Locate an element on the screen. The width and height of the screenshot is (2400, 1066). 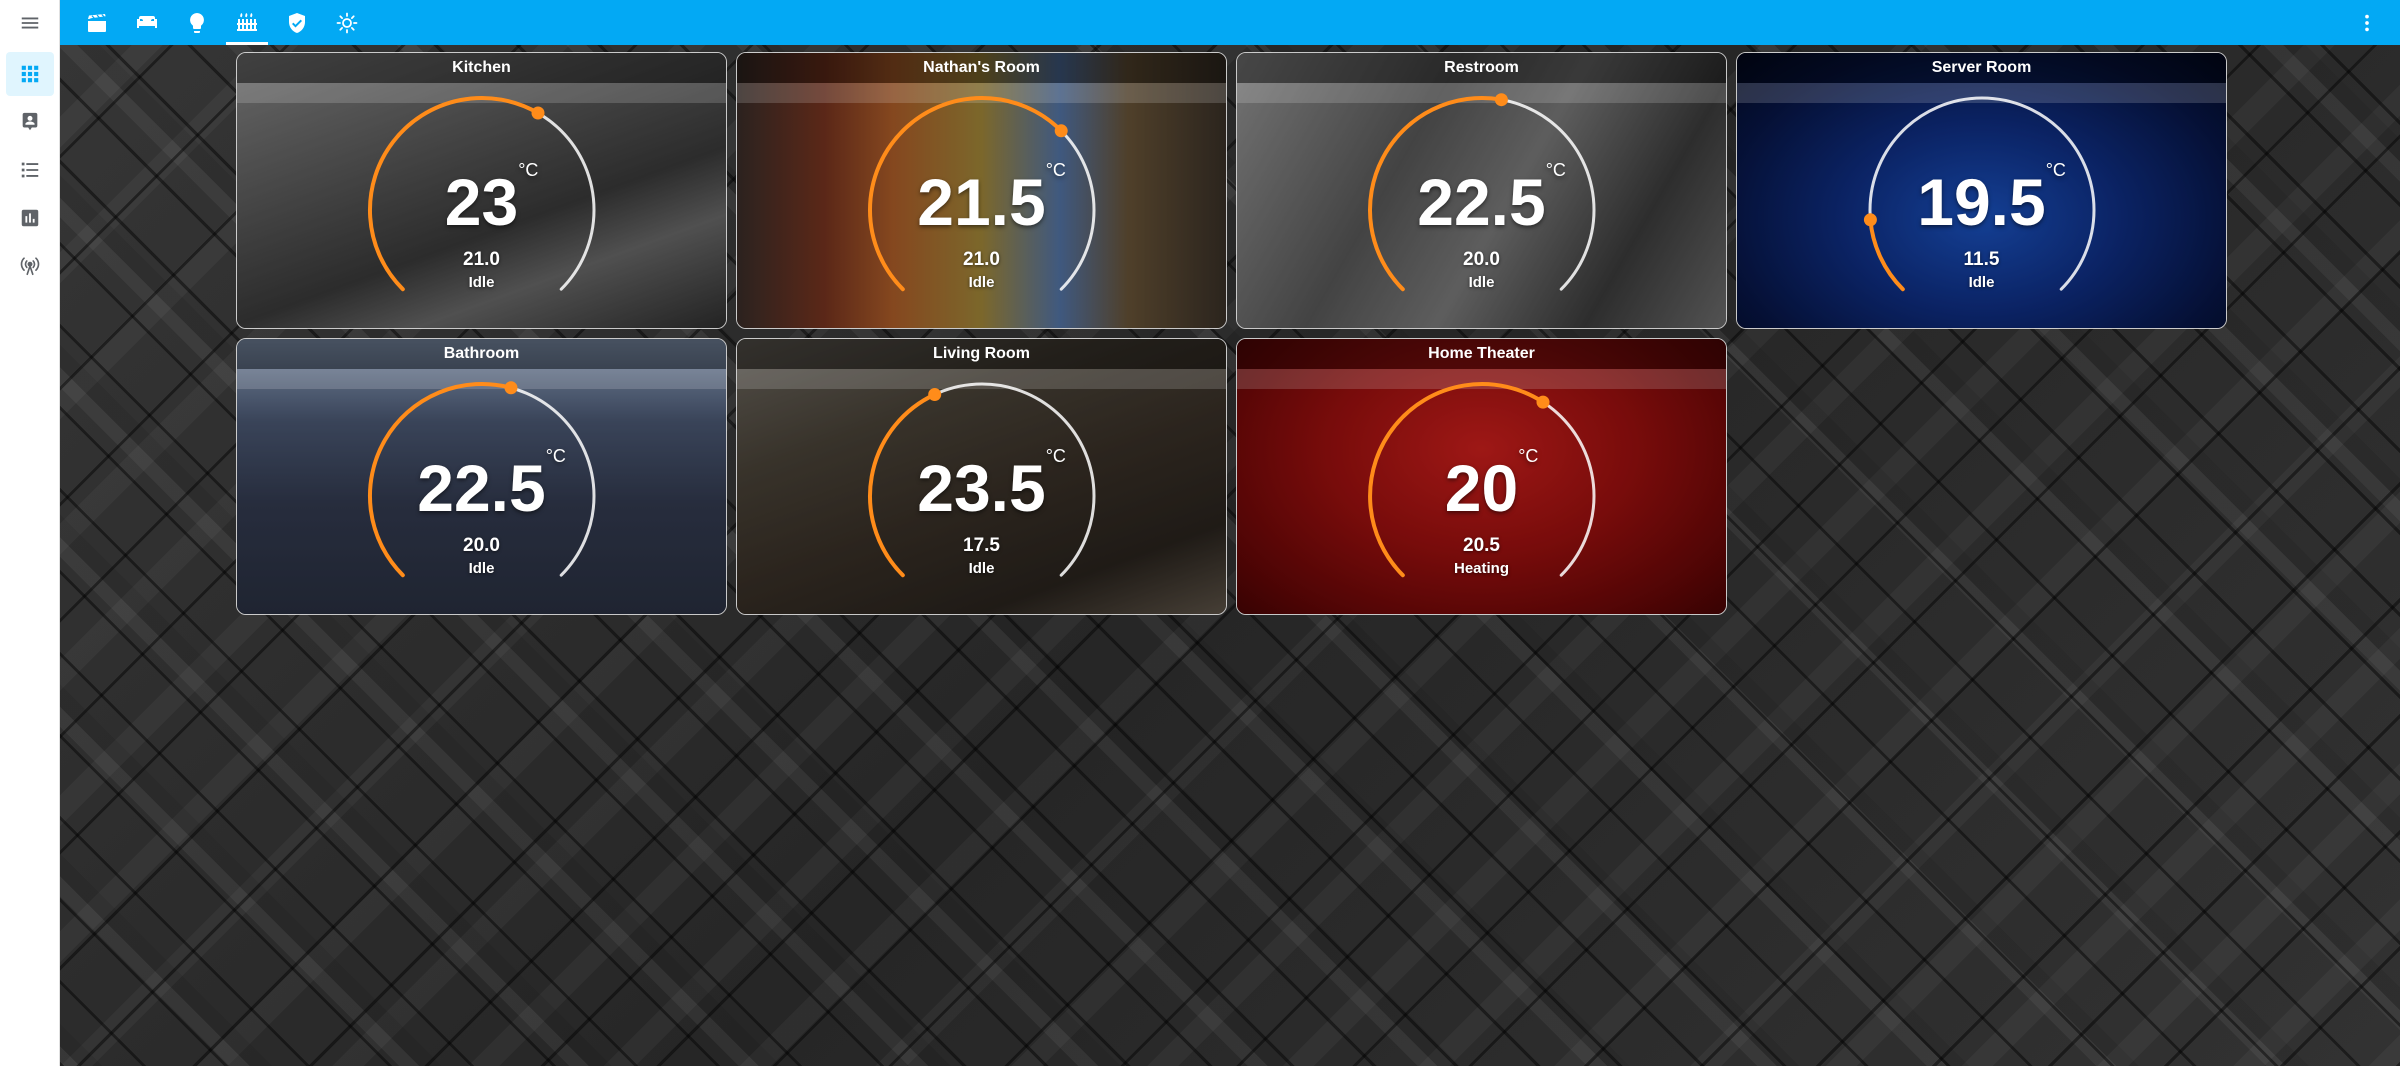
thermostat-card: Restroom 22.5 °C 20.0 Idle is located at coordinates (1481, 190).